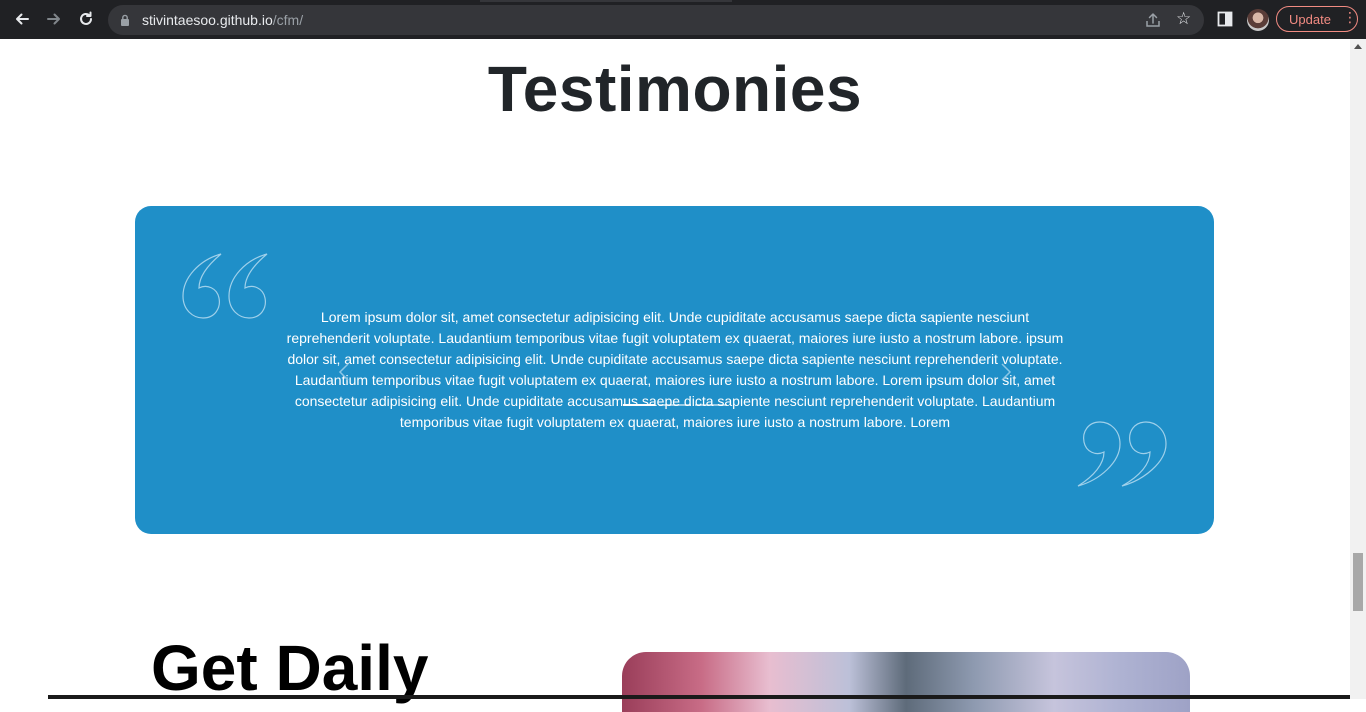 This screenshot has height=712, width=1366. What do you see at coordinates (207, 20) in the screenshot?
I see `url-host: stivintaesoo.github.io` at bounding box center [207, 20].